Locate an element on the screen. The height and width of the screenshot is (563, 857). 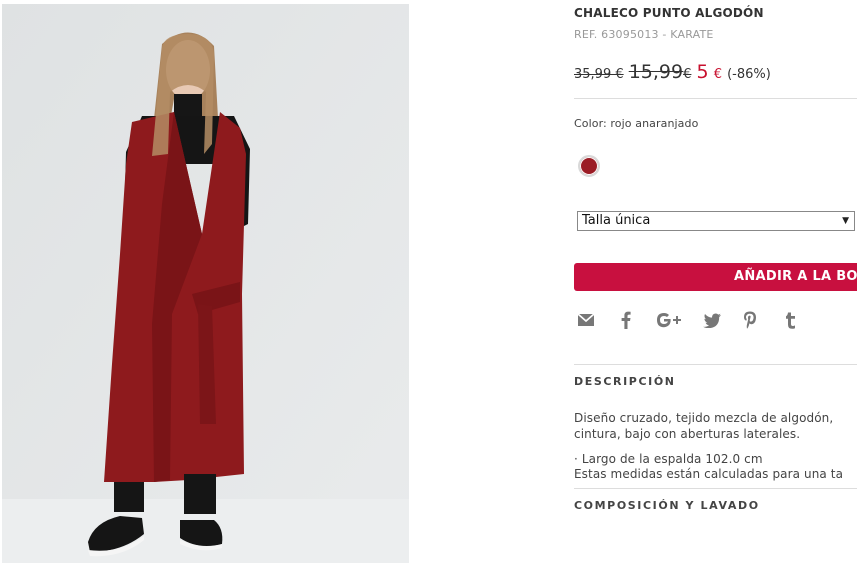
original-price: 35,99 € is located at coordinates (599, 74).